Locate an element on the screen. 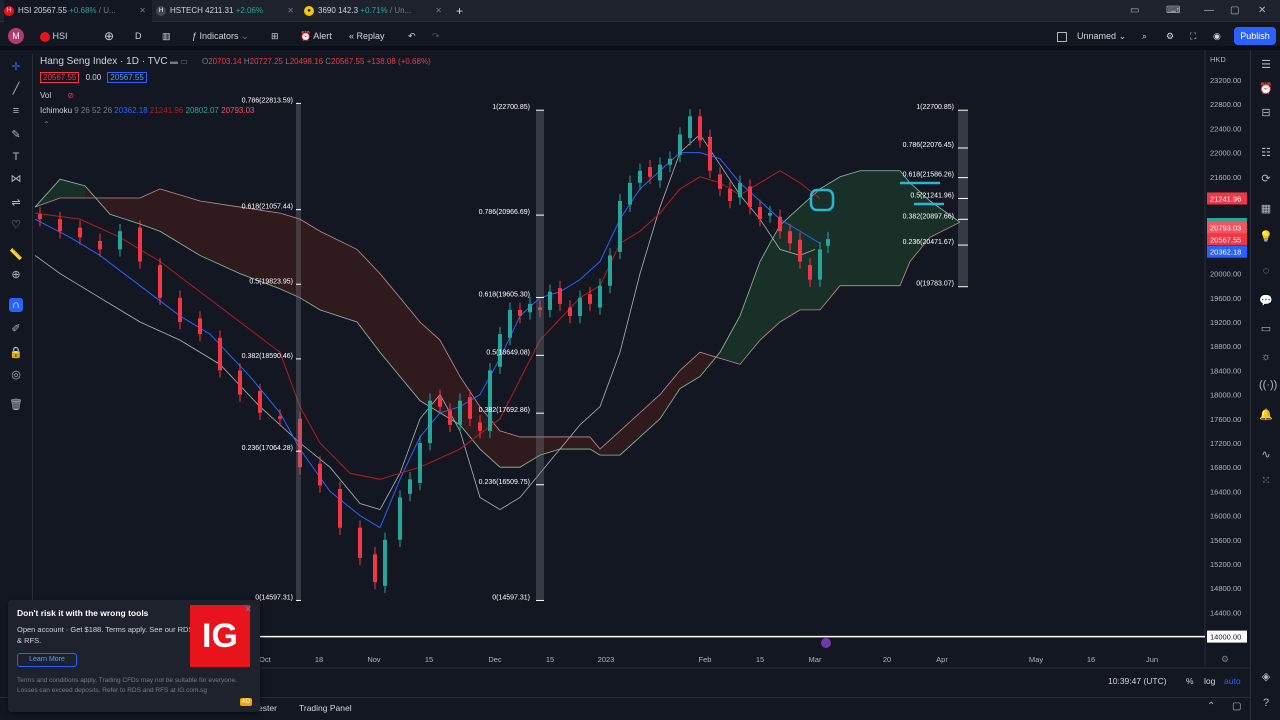 The height and width of the screenshot is (720, 1280). trash-icon: 🗑 is located at coordinates (16, 405).